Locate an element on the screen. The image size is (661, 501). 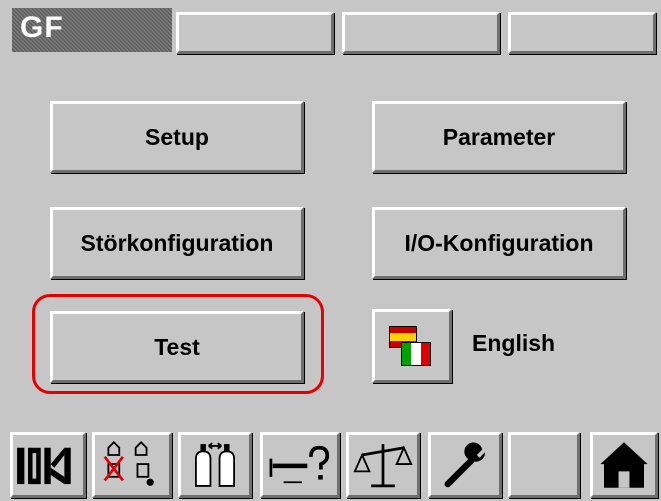
title-bar: GF is located at coordinates (92, 30).